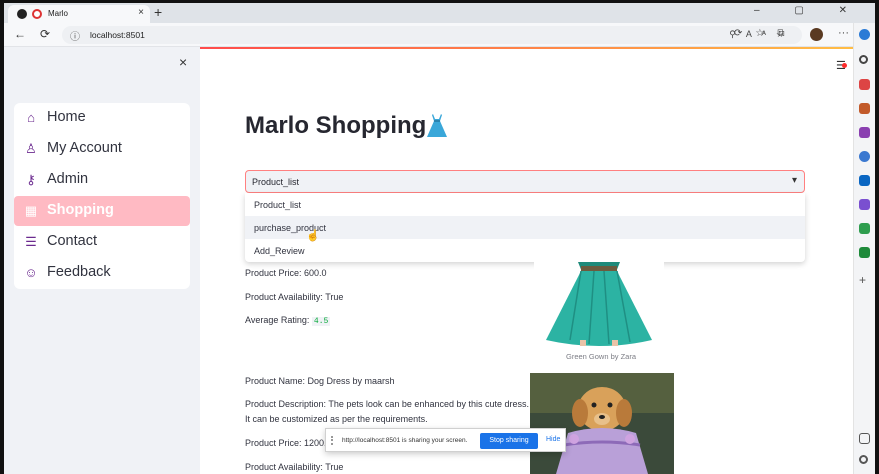 The height and width of the screenshot is (474, 879). I want to click on rating-value: 4.5, so click(321, 321).